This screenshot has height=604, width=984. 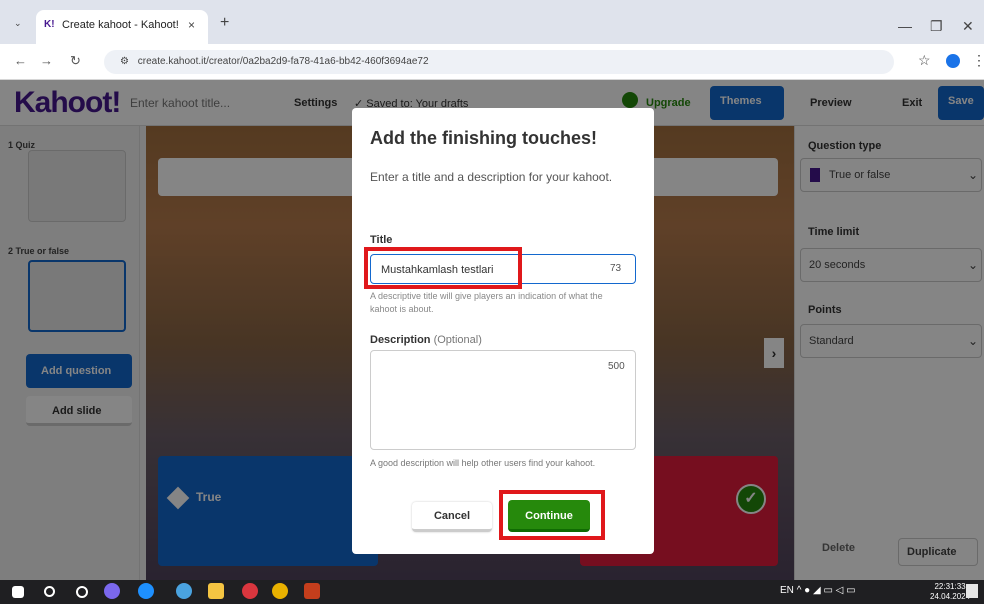 I want to click on minimize-icon: —, so click(x=905, y=26).